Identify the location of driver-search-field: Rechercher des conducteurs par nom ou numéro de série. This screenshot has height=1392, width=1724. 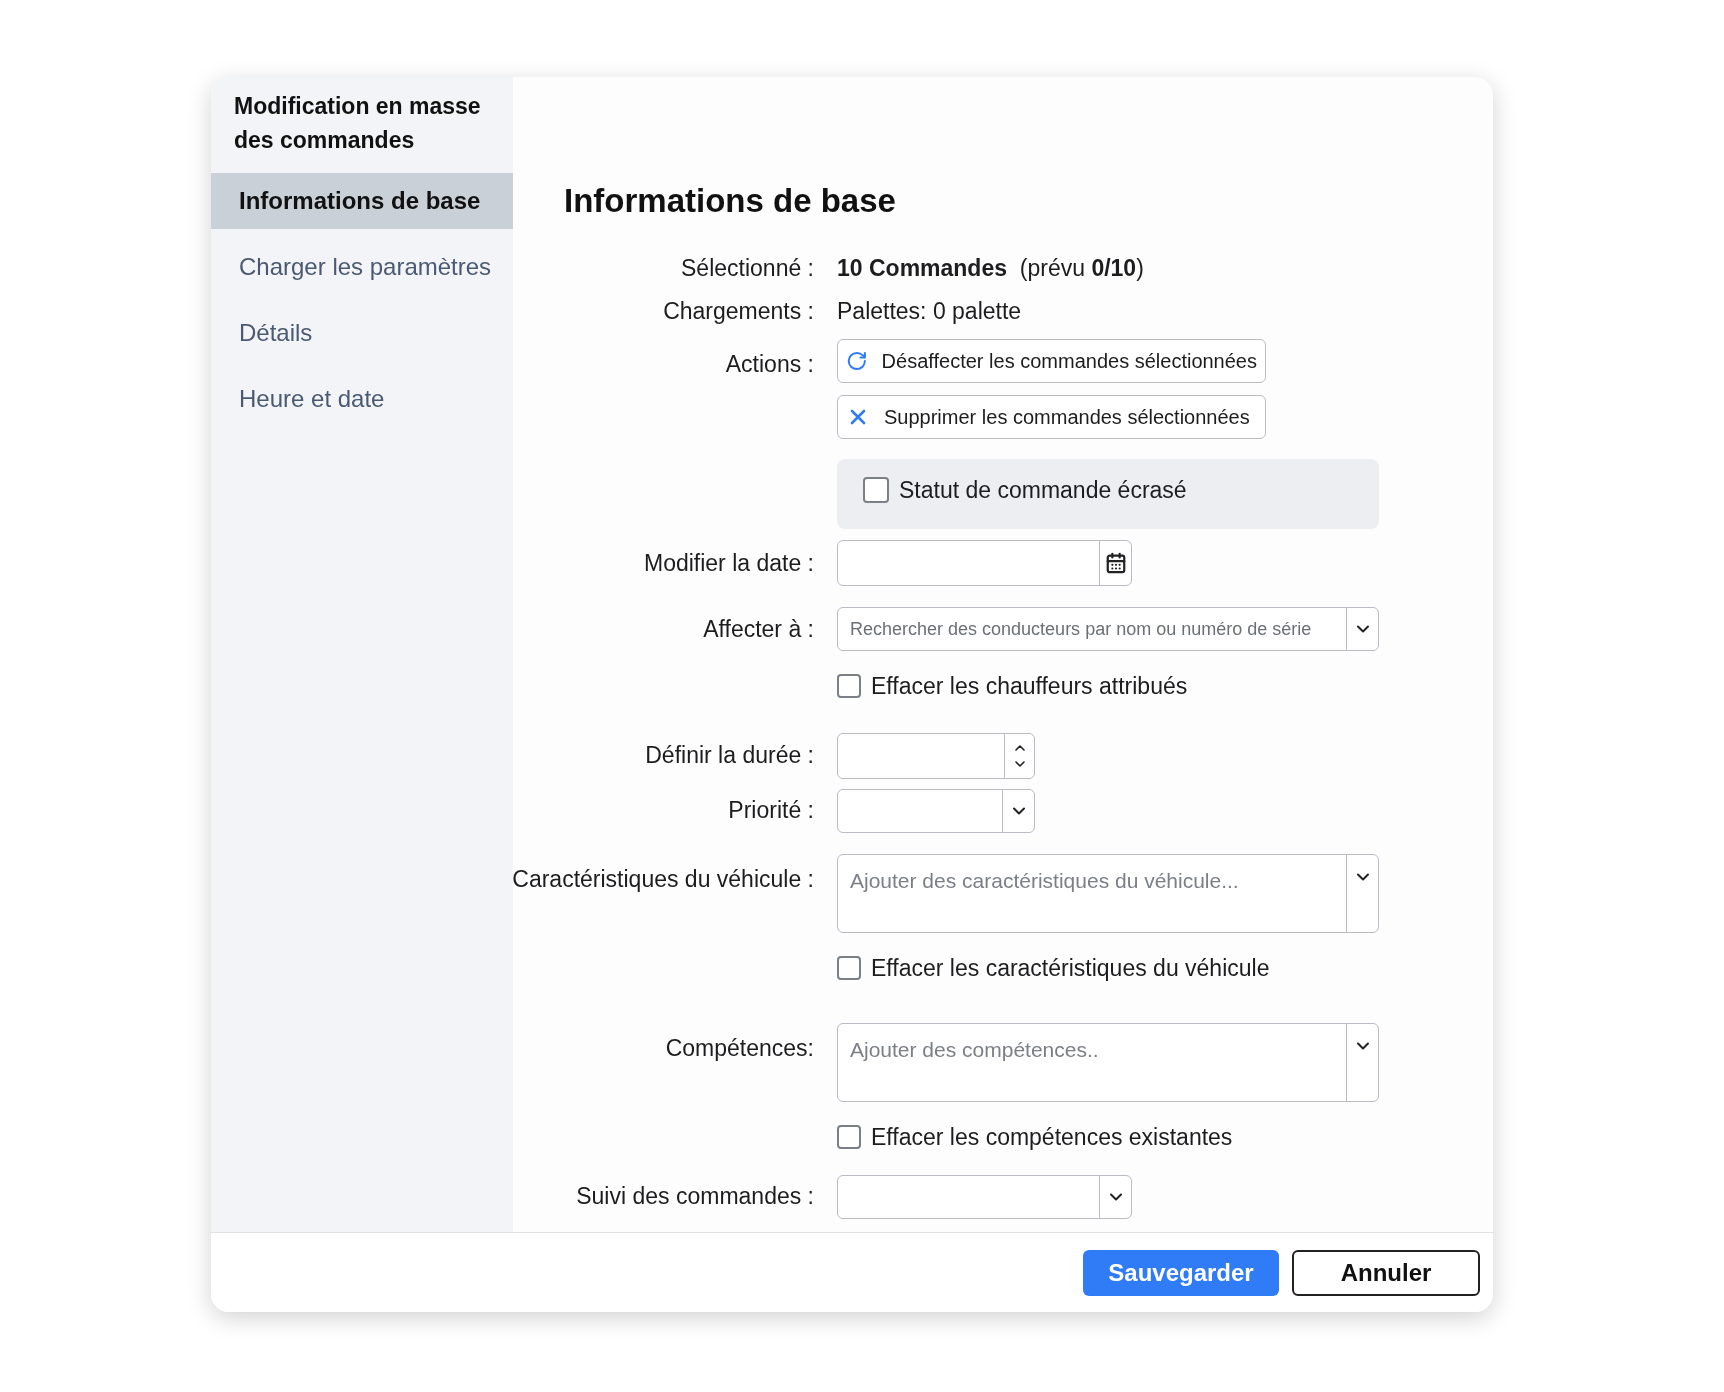
(1108, 629).